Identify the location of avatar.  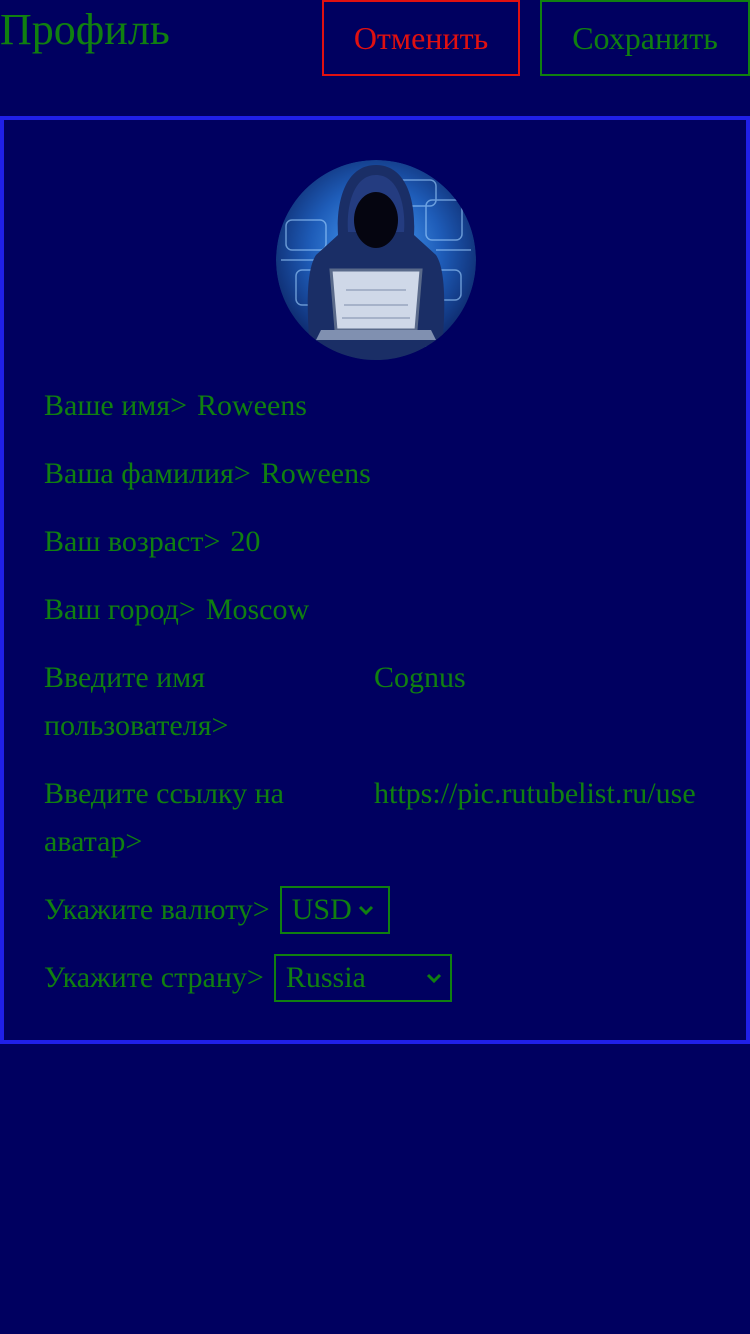
(376, 260).